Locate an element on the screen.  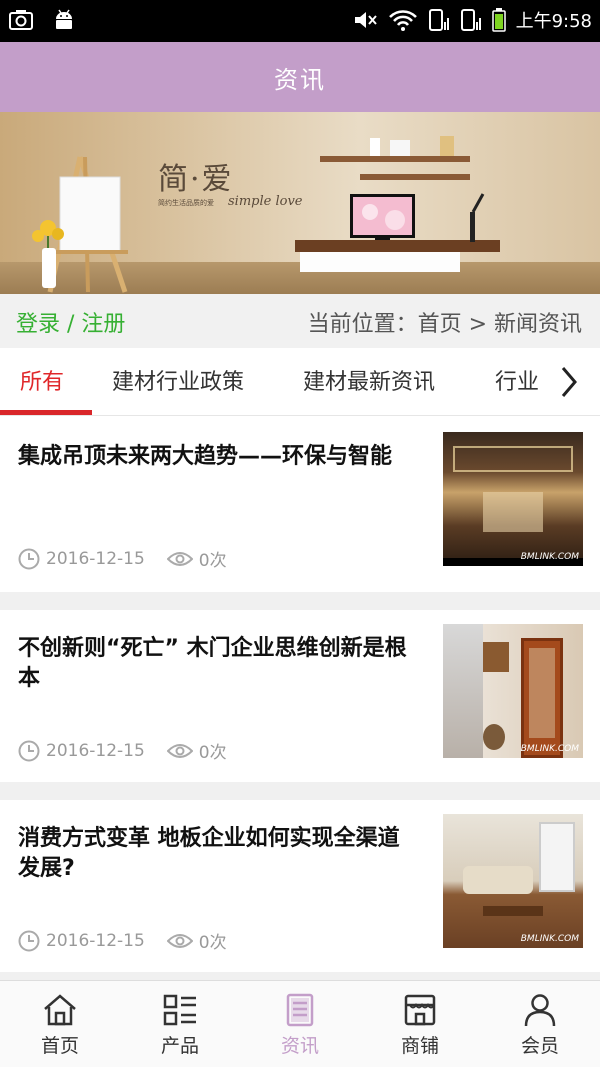
tabs-scroll-right-button is located at coordinates (569, 381).